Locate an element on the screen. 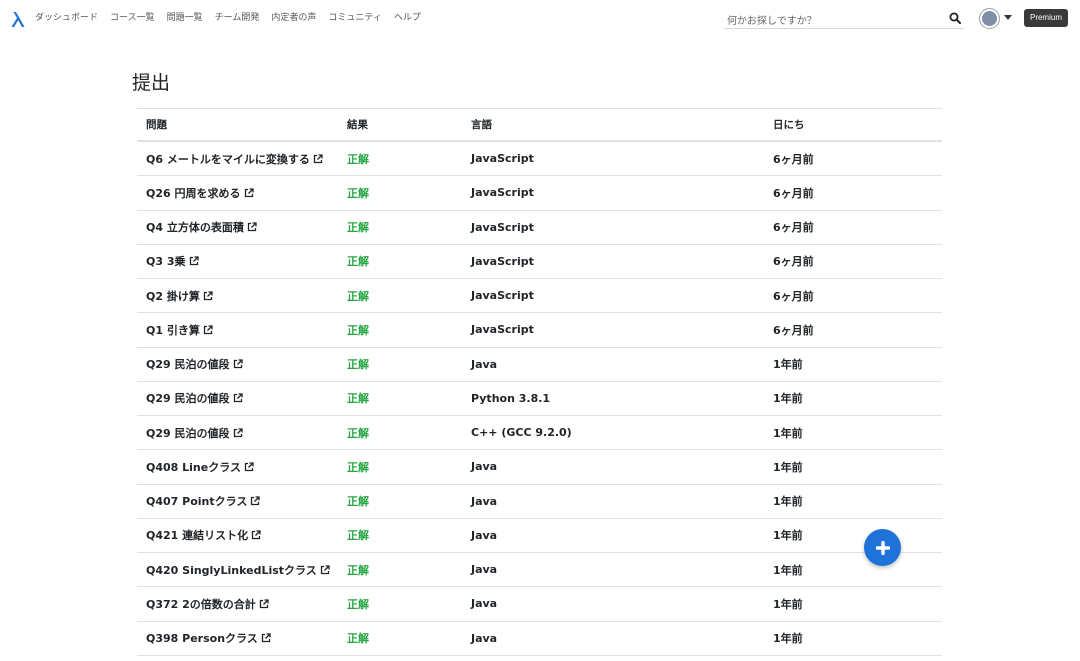 Image resolution: width=1080 pixels, height=661 pixels. nav-testimonials: 内定者の声 is located at coordinates (293, 18).